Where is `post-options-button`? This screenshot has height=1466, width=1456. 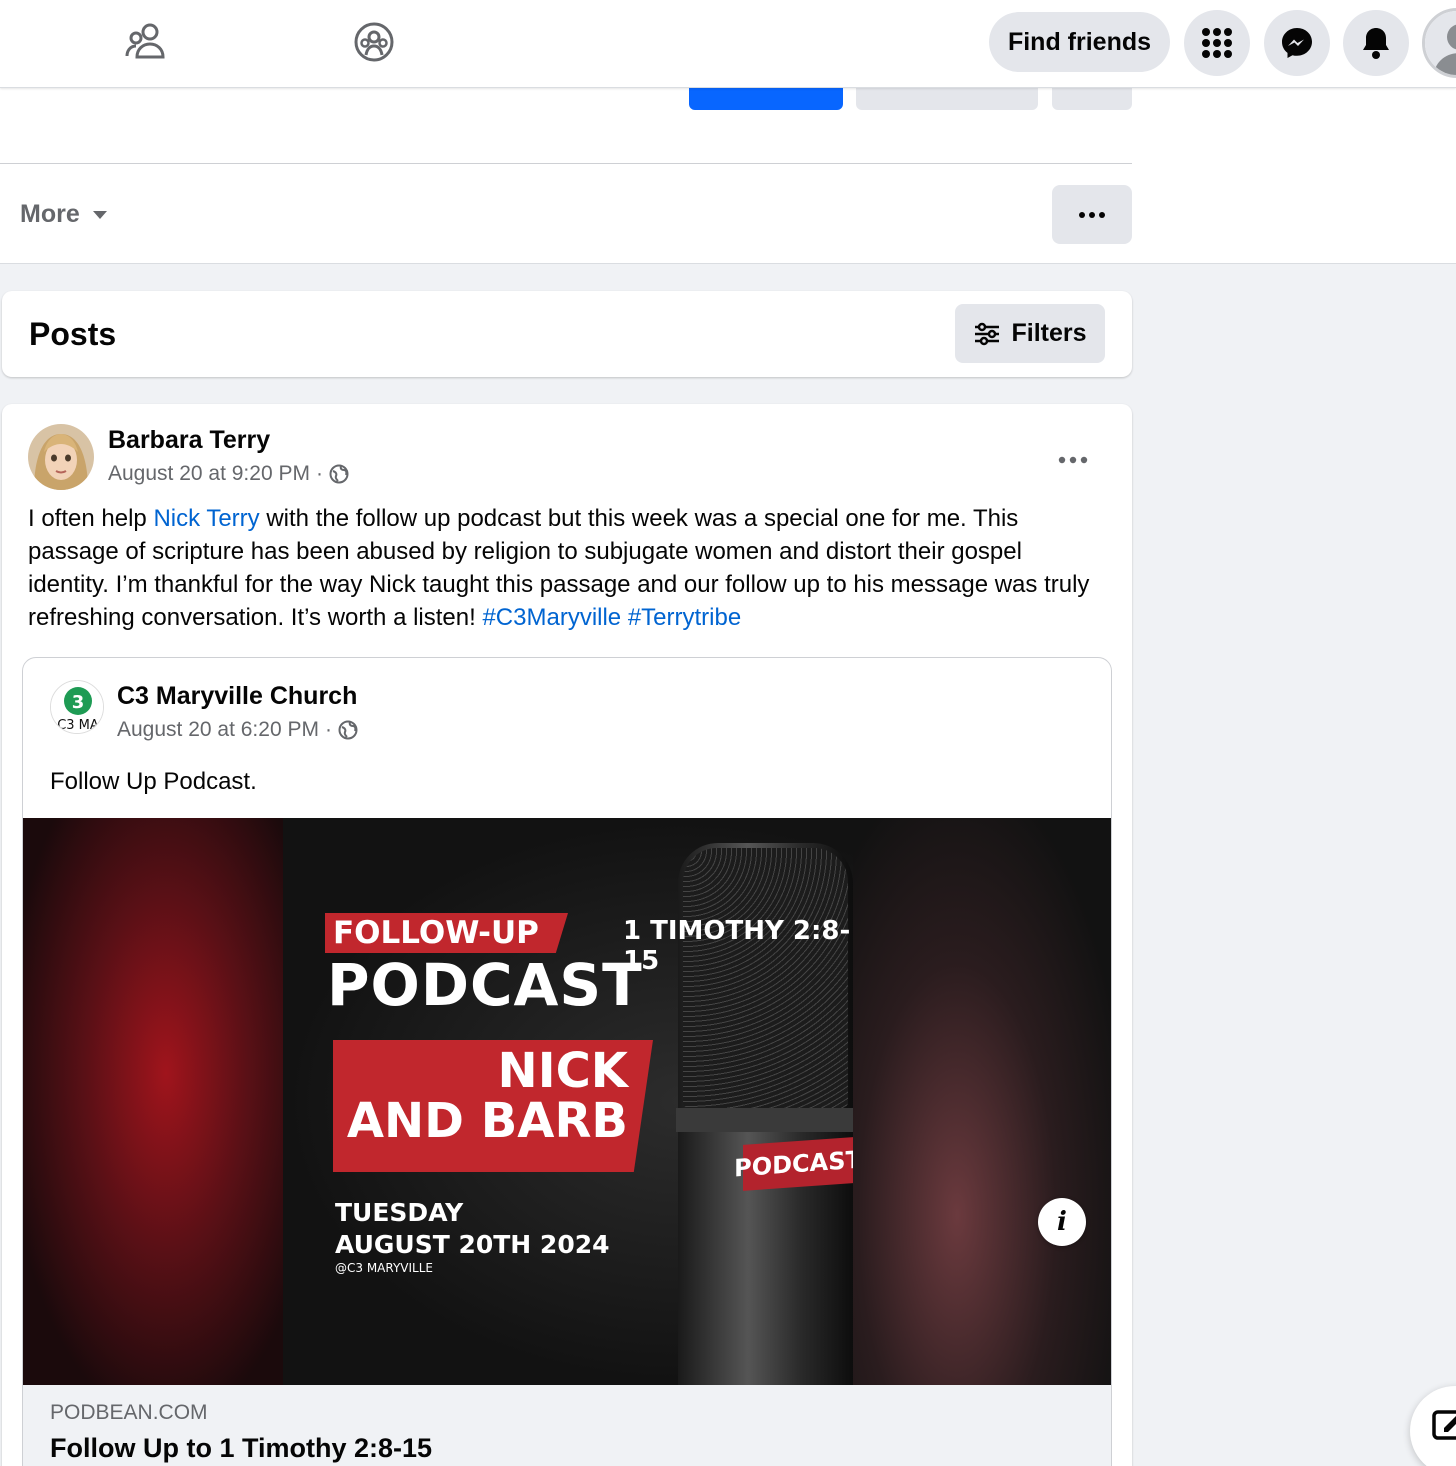 post-options-button is located at coordinates (1073, 455).